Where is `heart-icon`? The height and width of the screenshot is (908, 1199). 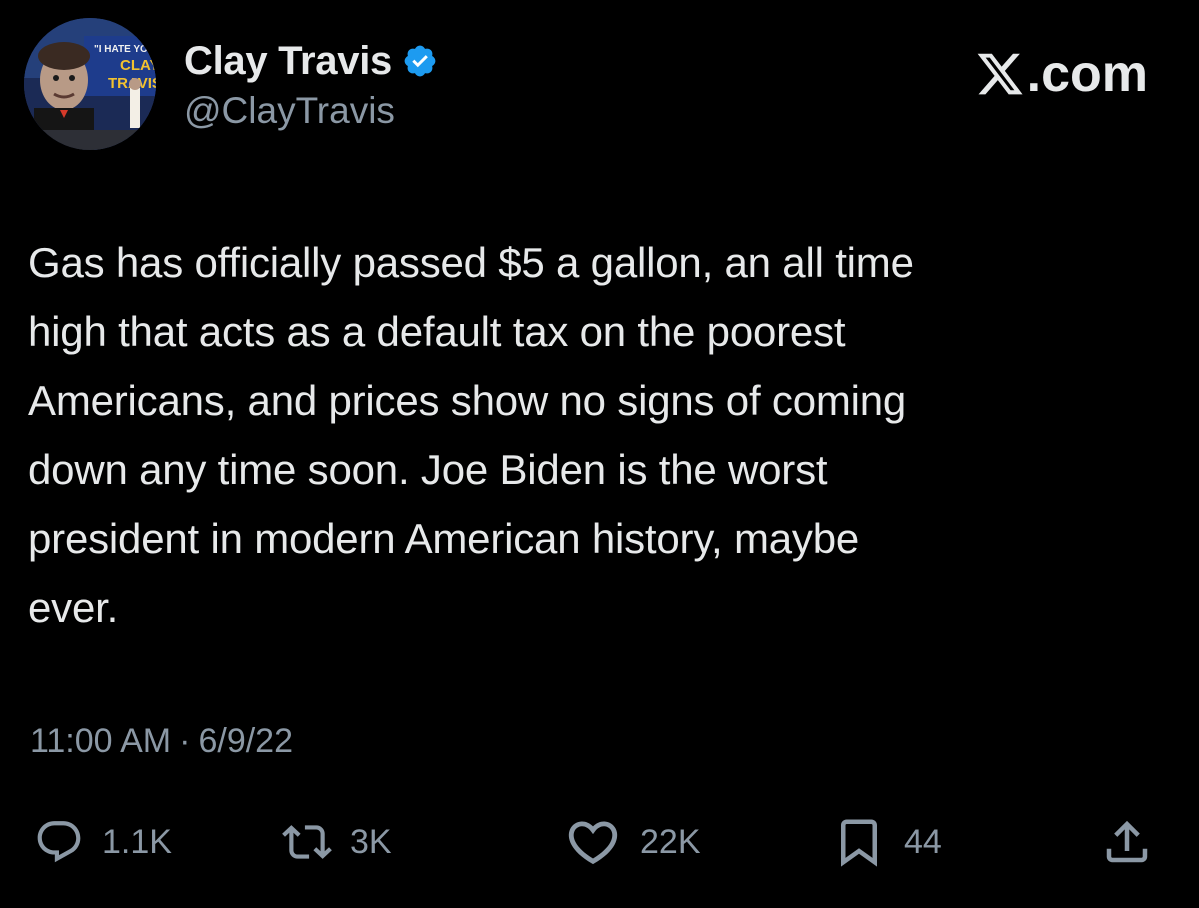 heart-icon is located at coordinates (593, 842).